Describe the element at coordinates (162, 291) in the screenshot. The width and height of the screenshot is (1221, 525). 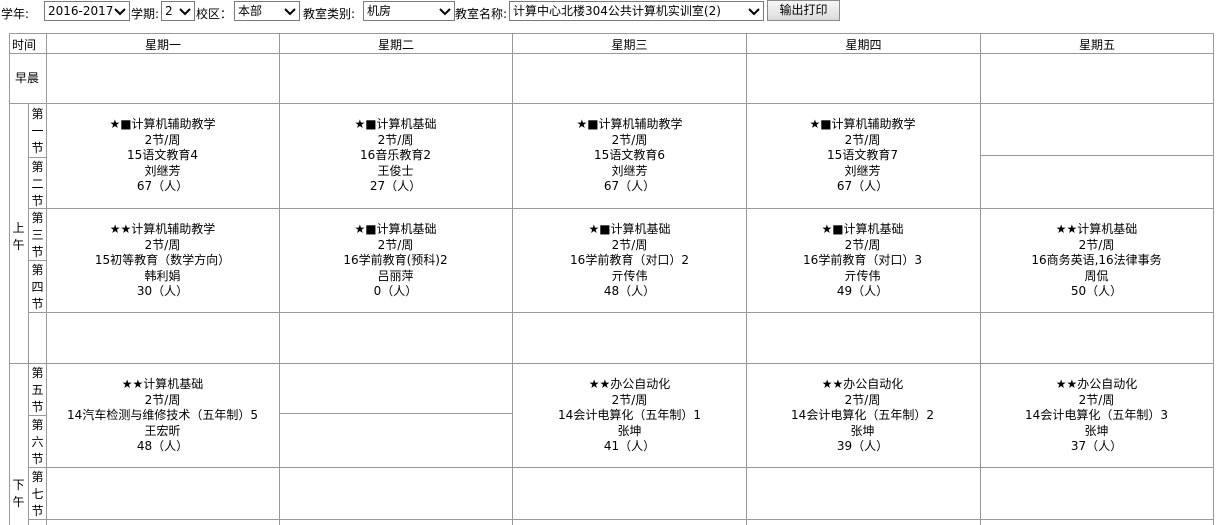
I see `course-count: 30（人）` at that location.